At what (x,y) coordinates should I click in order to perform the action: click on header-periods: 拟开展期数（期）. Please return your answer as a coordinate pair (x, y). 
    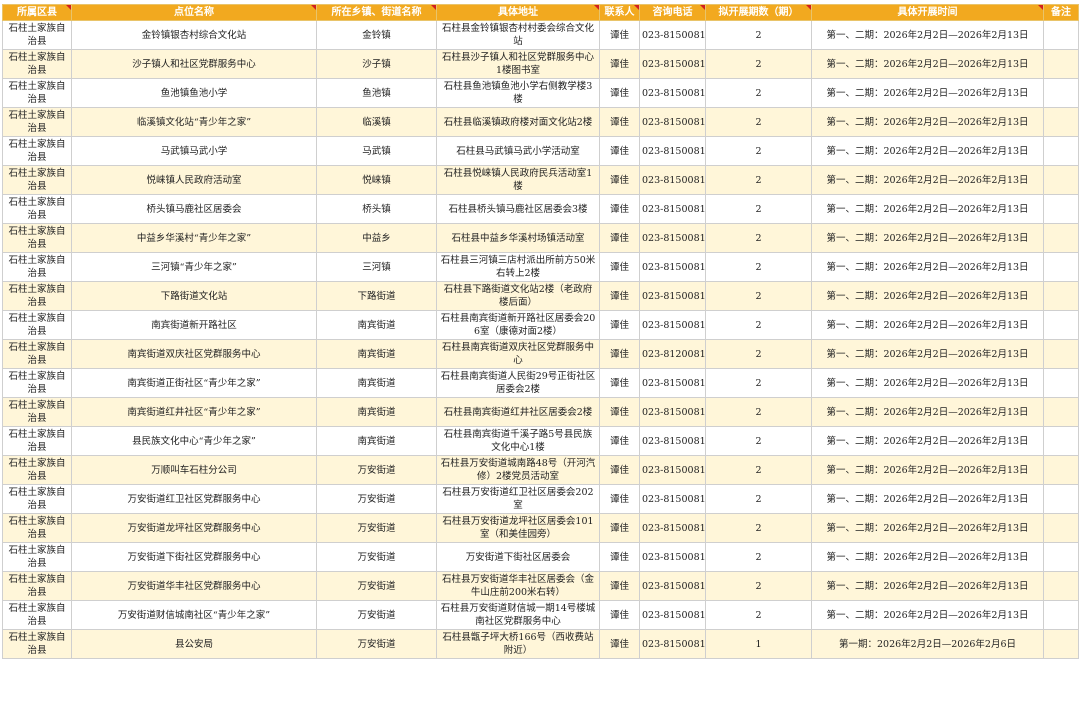
    Looking at the image, I should click on (758, 12).